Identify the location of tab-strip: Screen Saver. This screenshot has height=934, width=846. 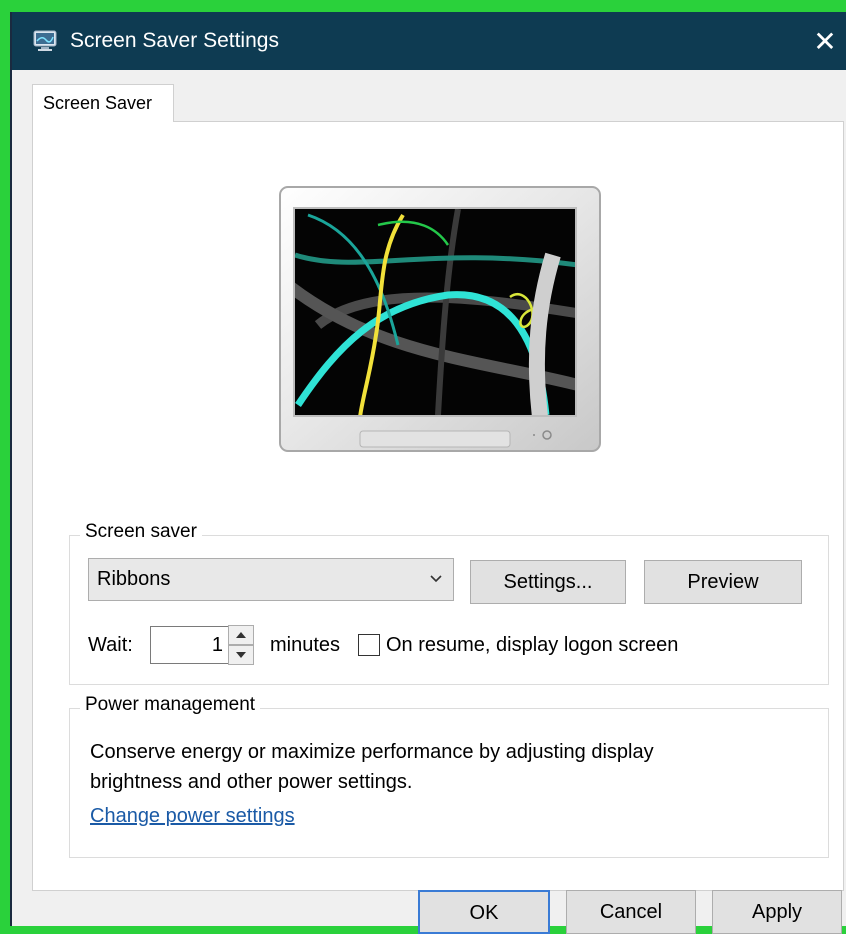
(435, 103).